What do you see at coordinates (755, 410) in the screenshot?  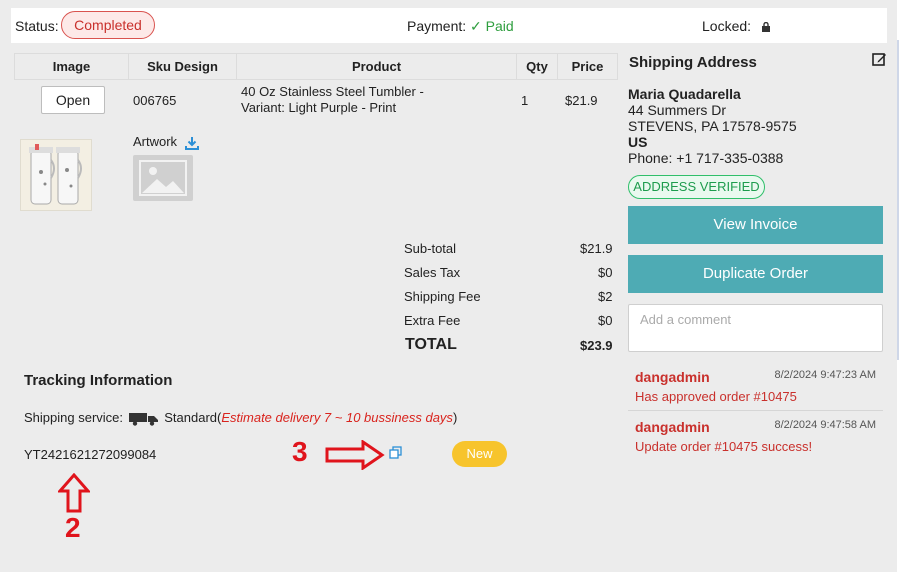 I see `log-divider` at bounding box center [755, 410].